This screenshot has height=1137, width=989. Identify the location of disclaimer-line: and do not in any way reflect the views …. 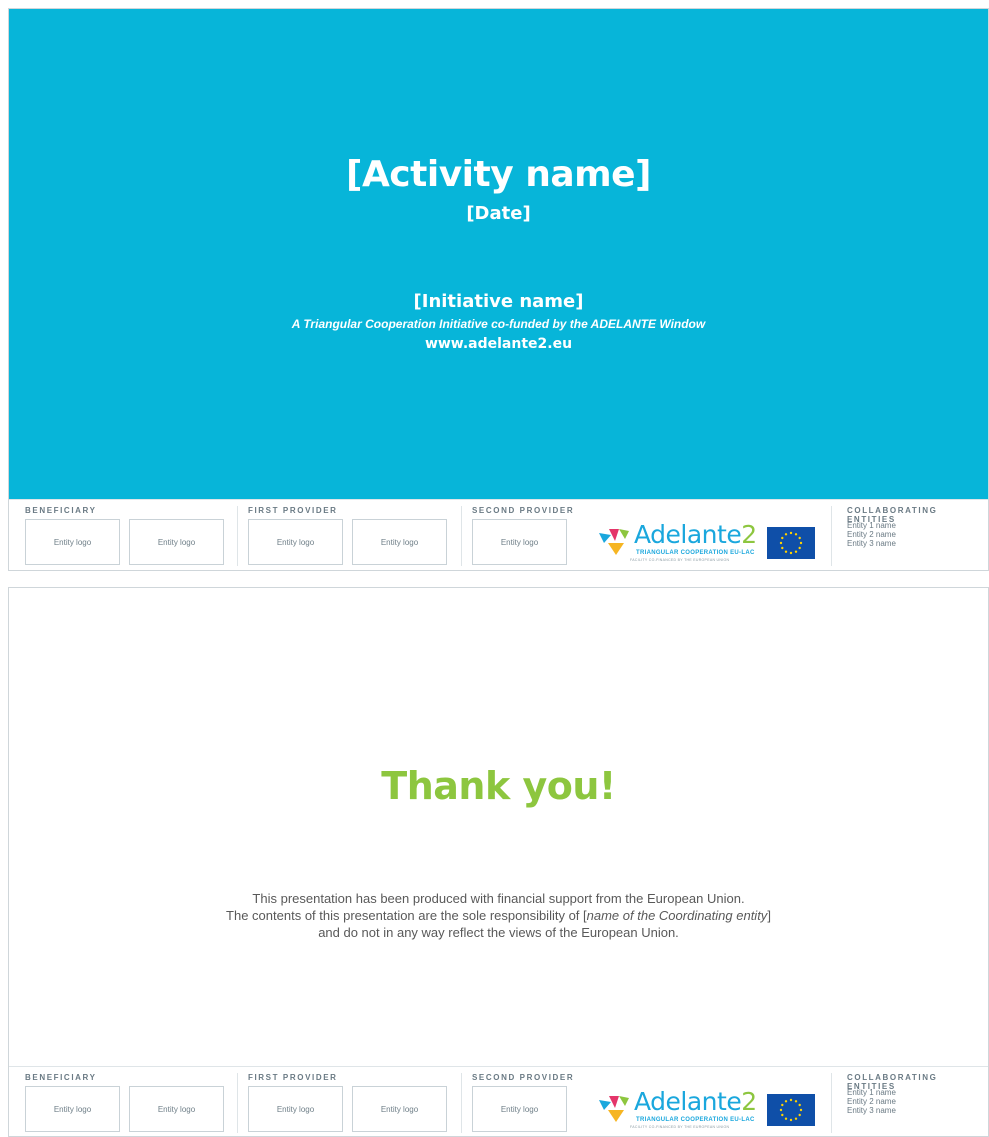
(498, 932).